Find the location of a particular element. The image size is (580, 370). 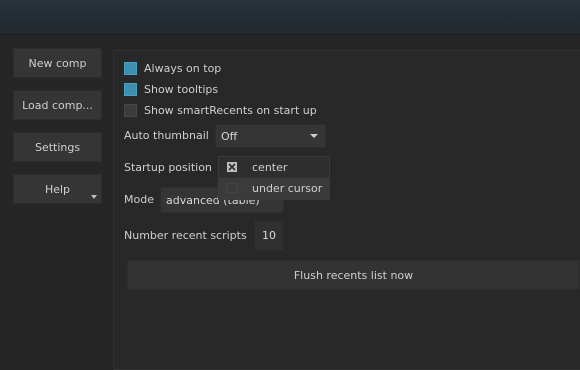

mode-label: Mode is located at coordinates (139, 199).